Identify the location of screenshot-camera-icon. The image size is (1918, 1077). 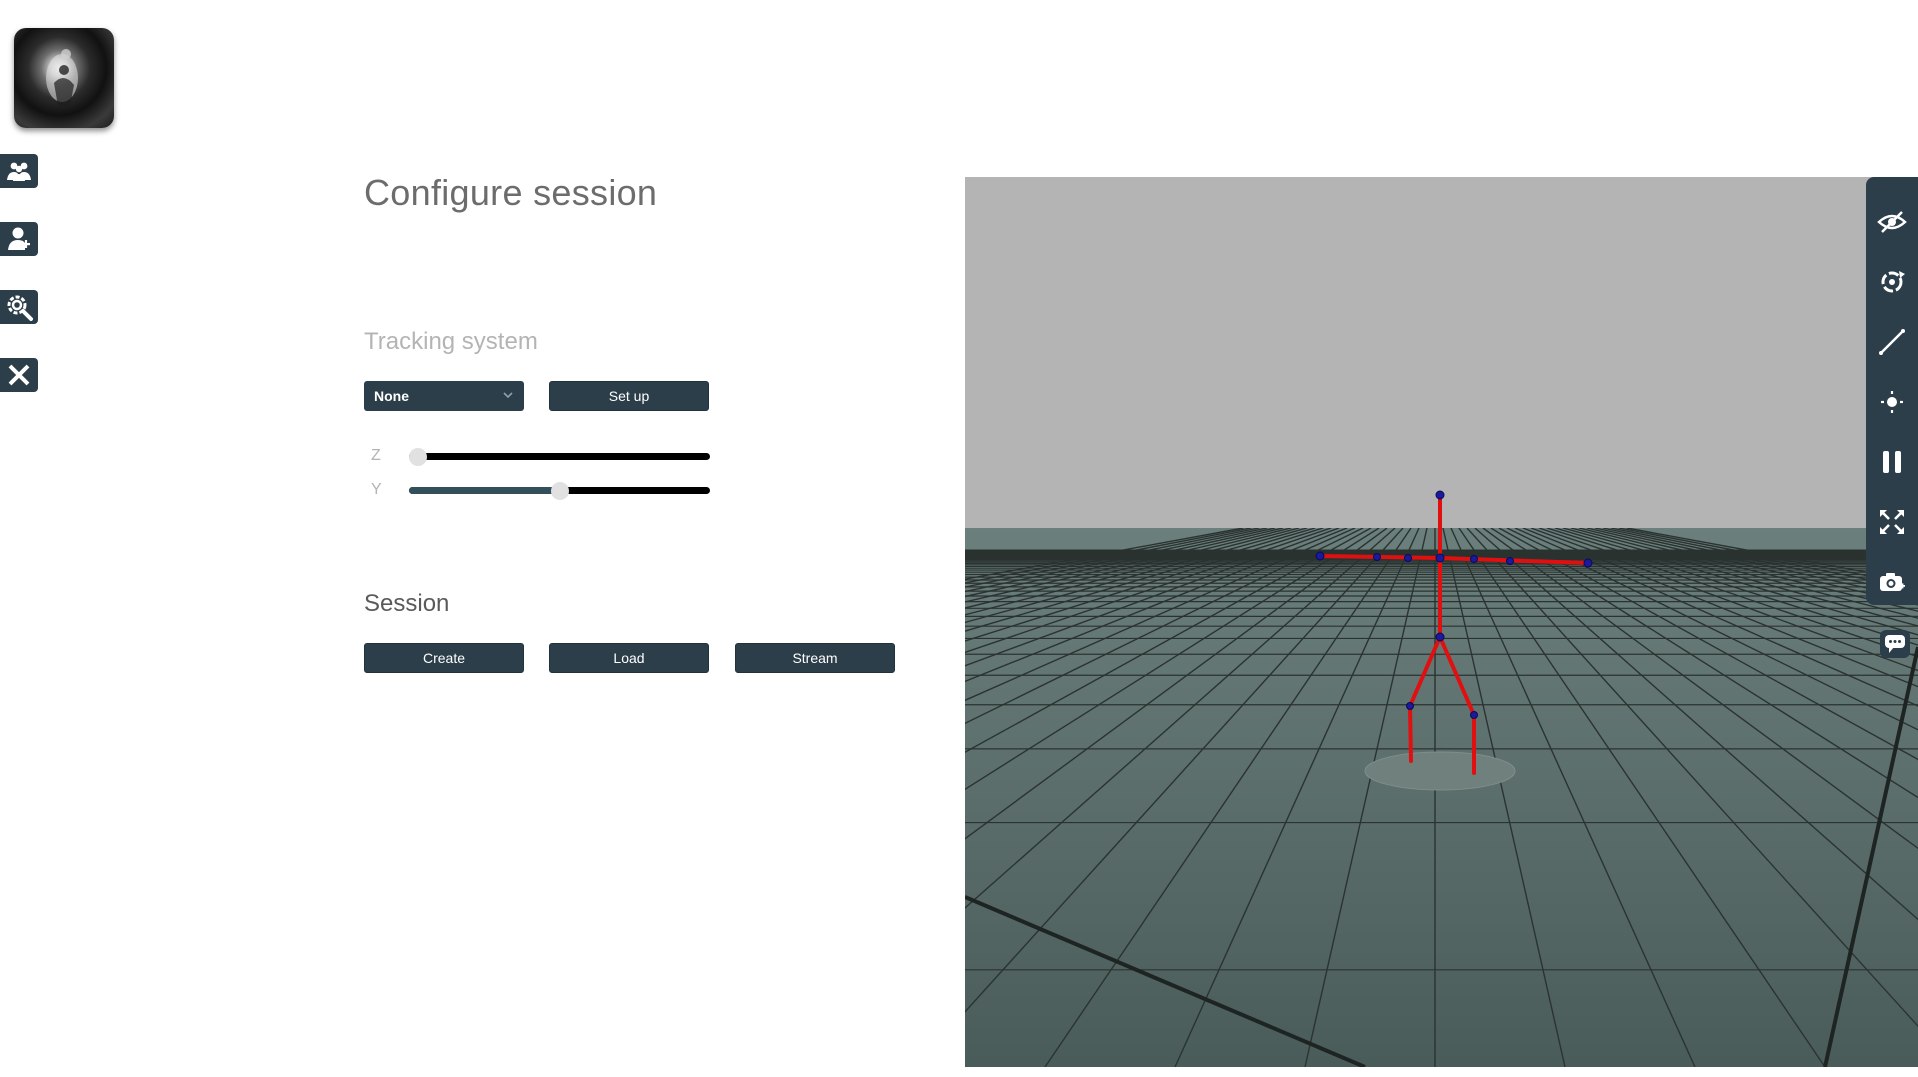
(1892, 582).